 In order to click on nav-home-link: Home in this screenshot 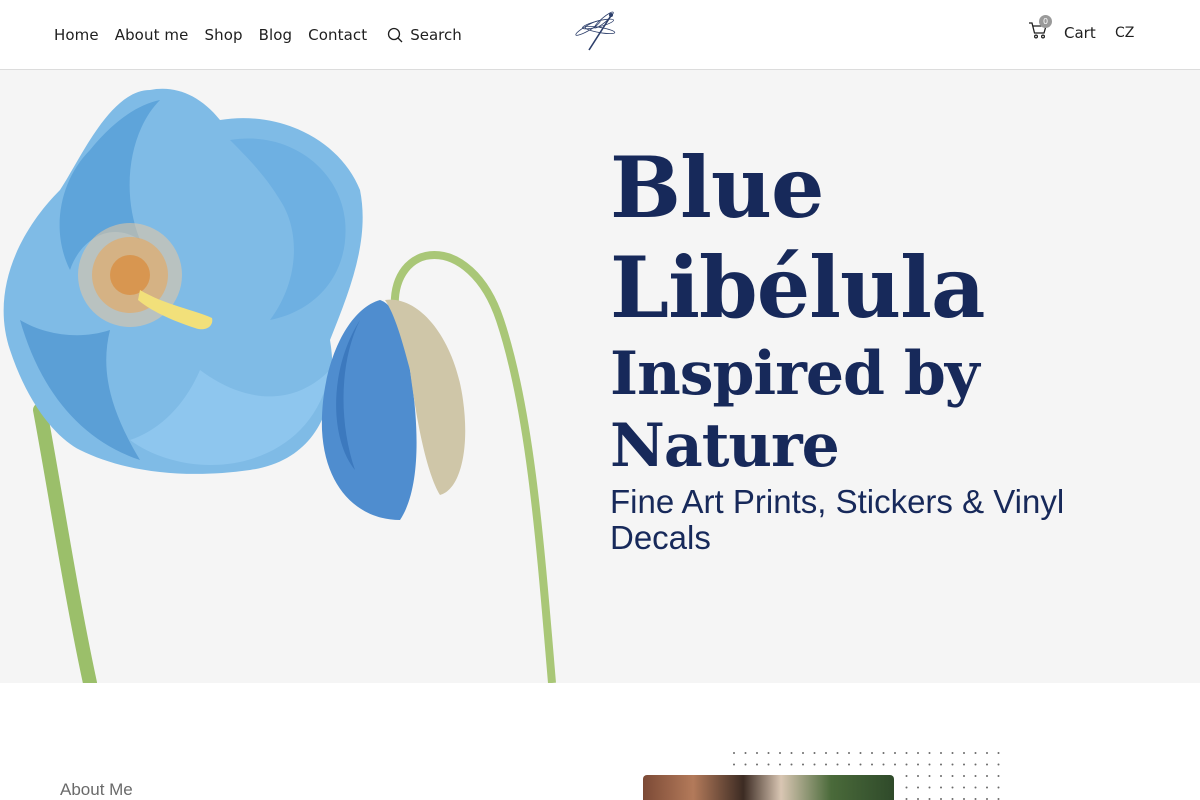, I will do `click(76, 35)`.